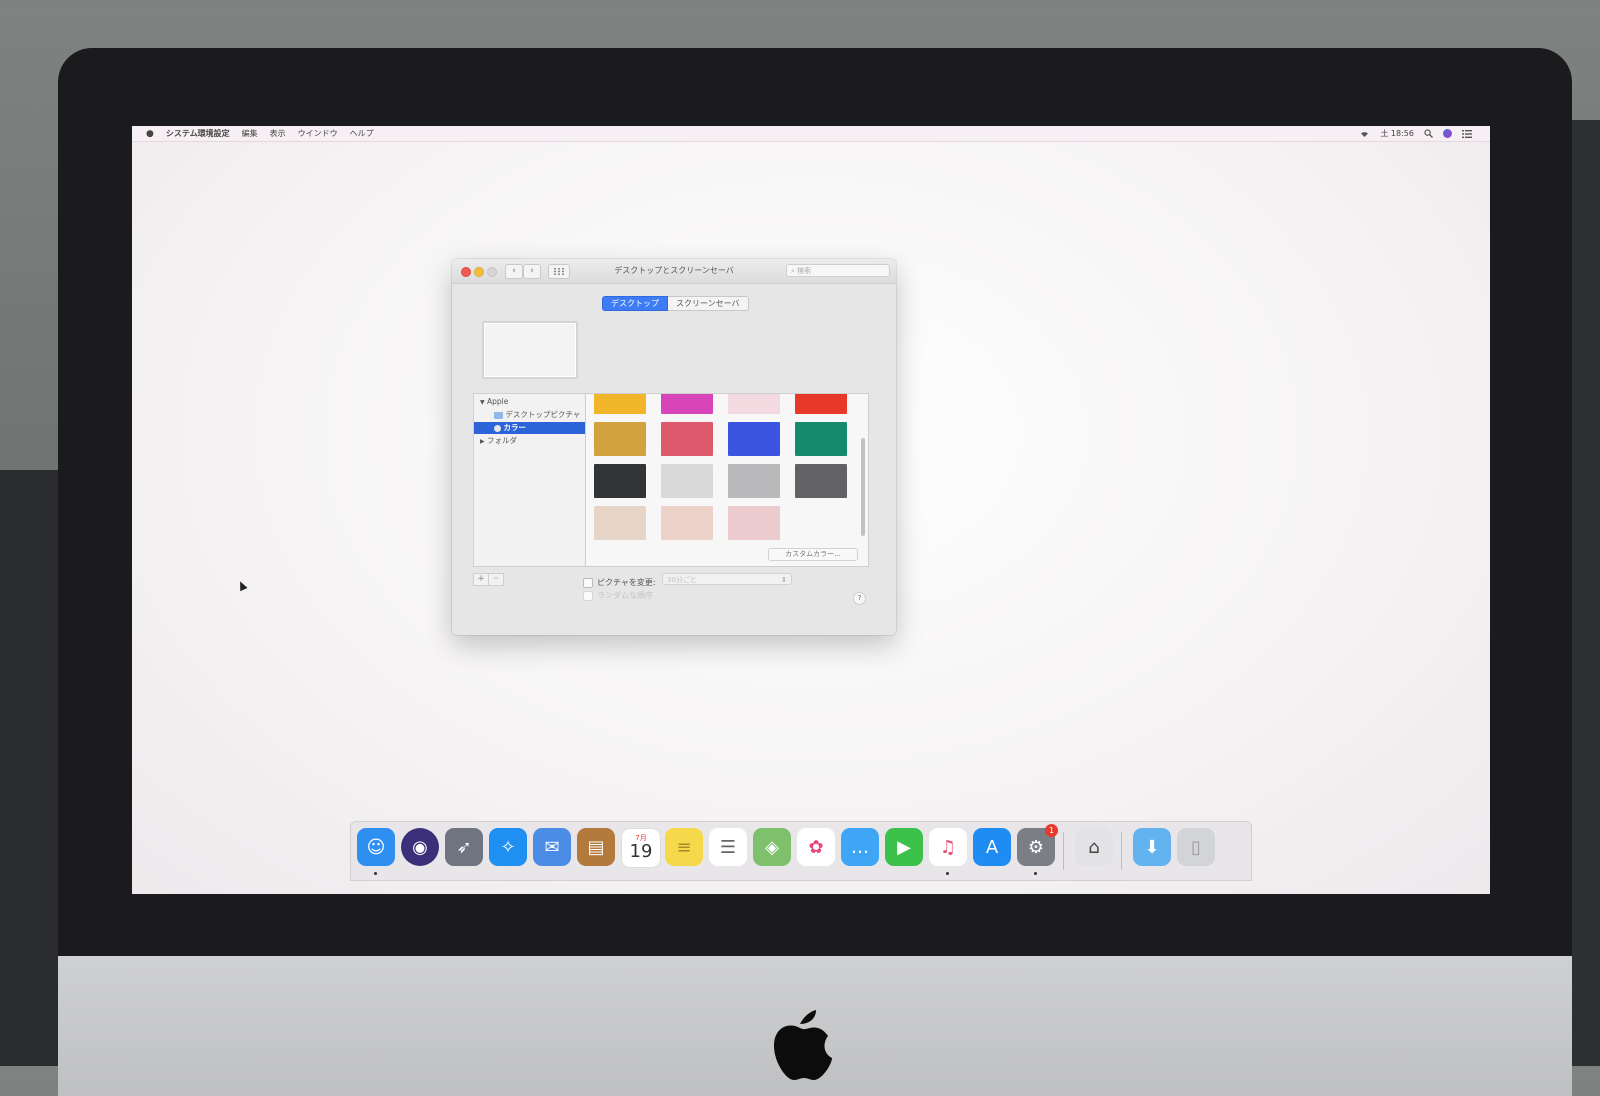 The image size is (1600, 1096). Describe the element at coordinates (543, 414) in the screenshot. I see `list-item-label: デスクトップピクチャ` at that location.